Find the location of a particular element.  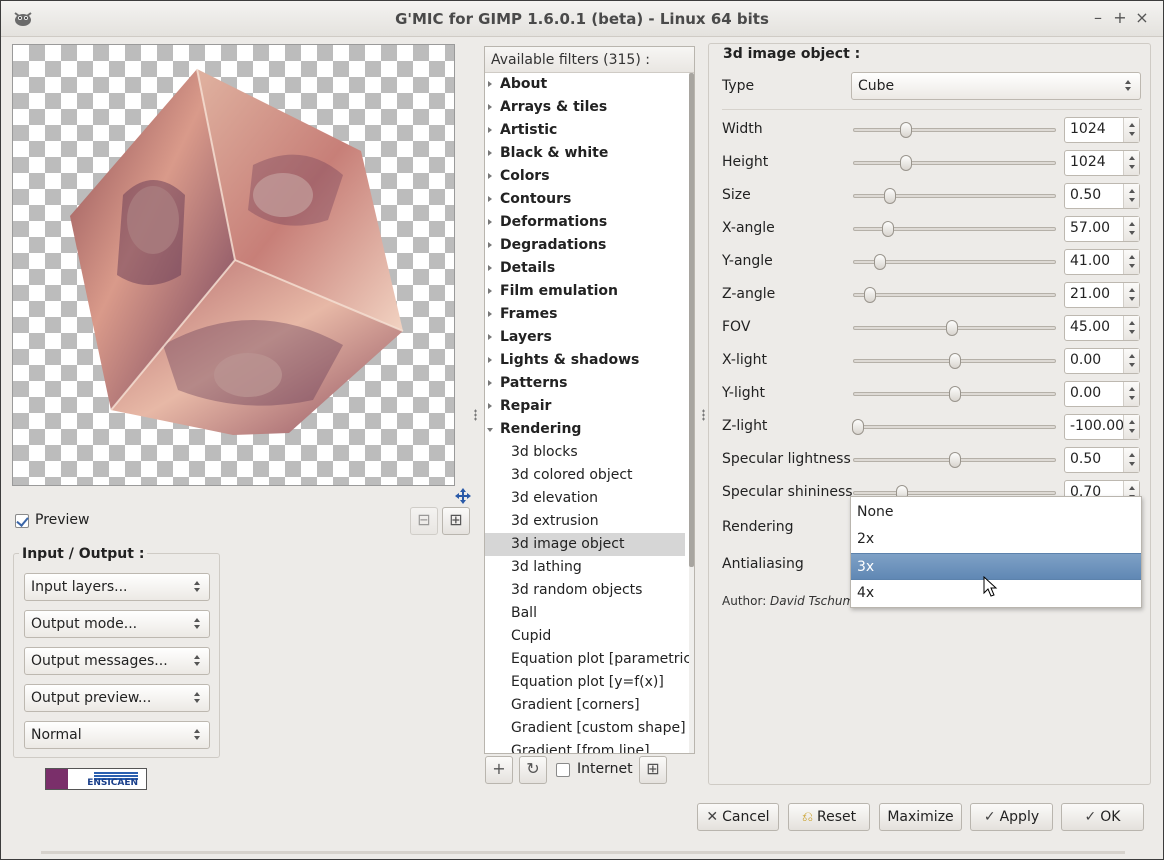

filter-category: Frames is located at coordinates (585, 314).